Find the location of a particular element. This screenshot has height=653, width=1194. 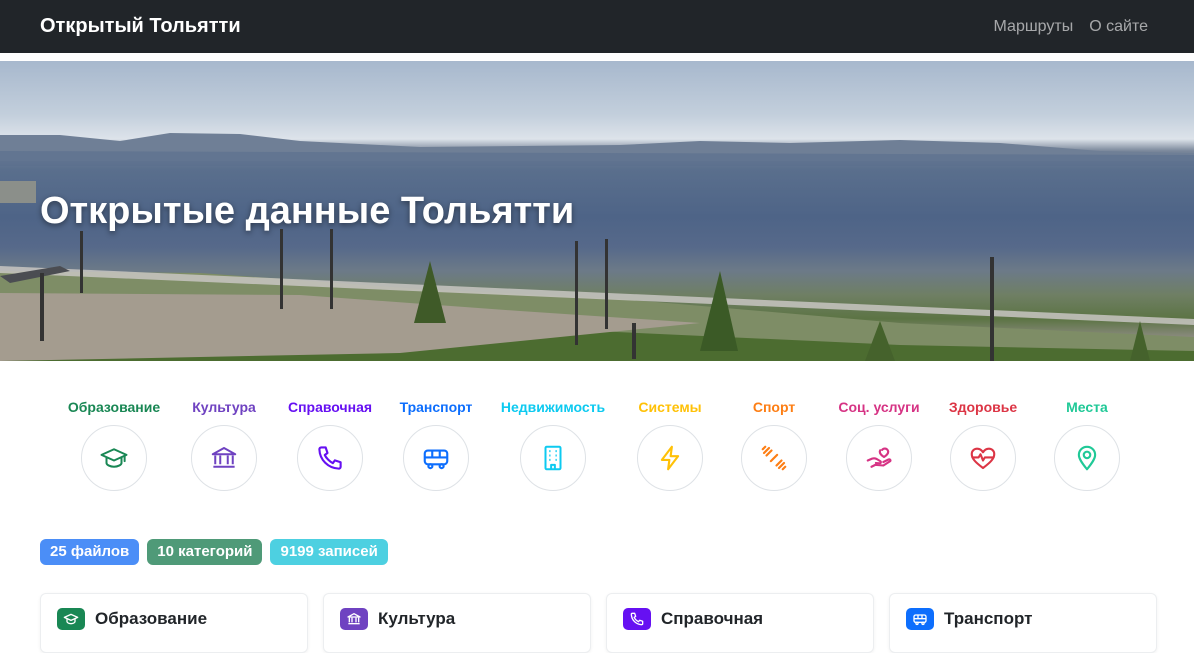

categories-count-badge: 10 категорий is located at coordinates (205, 552).